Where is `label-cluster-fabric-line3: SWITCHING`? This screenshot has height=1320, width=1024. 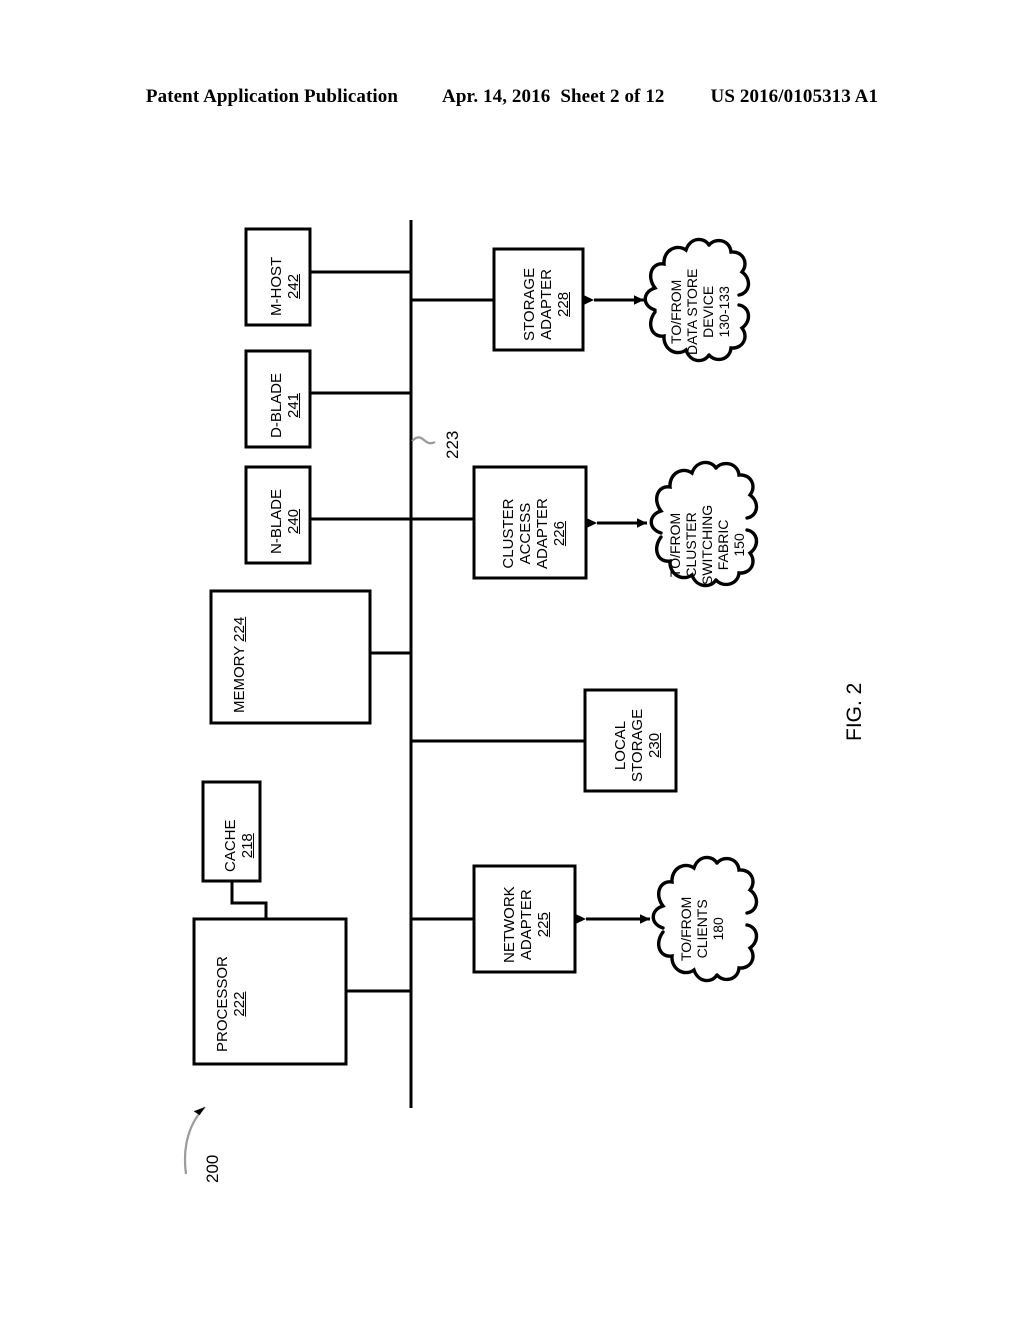
label-cluster-fabric-line3: SWITCHING is located at coordinates (707, 544).